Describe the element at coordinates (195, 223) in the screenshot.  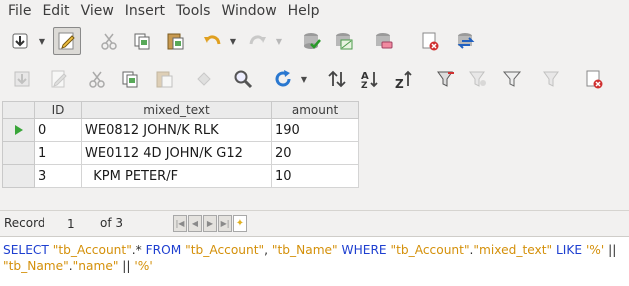
I see `previous-record-icon: ◀` at that location.